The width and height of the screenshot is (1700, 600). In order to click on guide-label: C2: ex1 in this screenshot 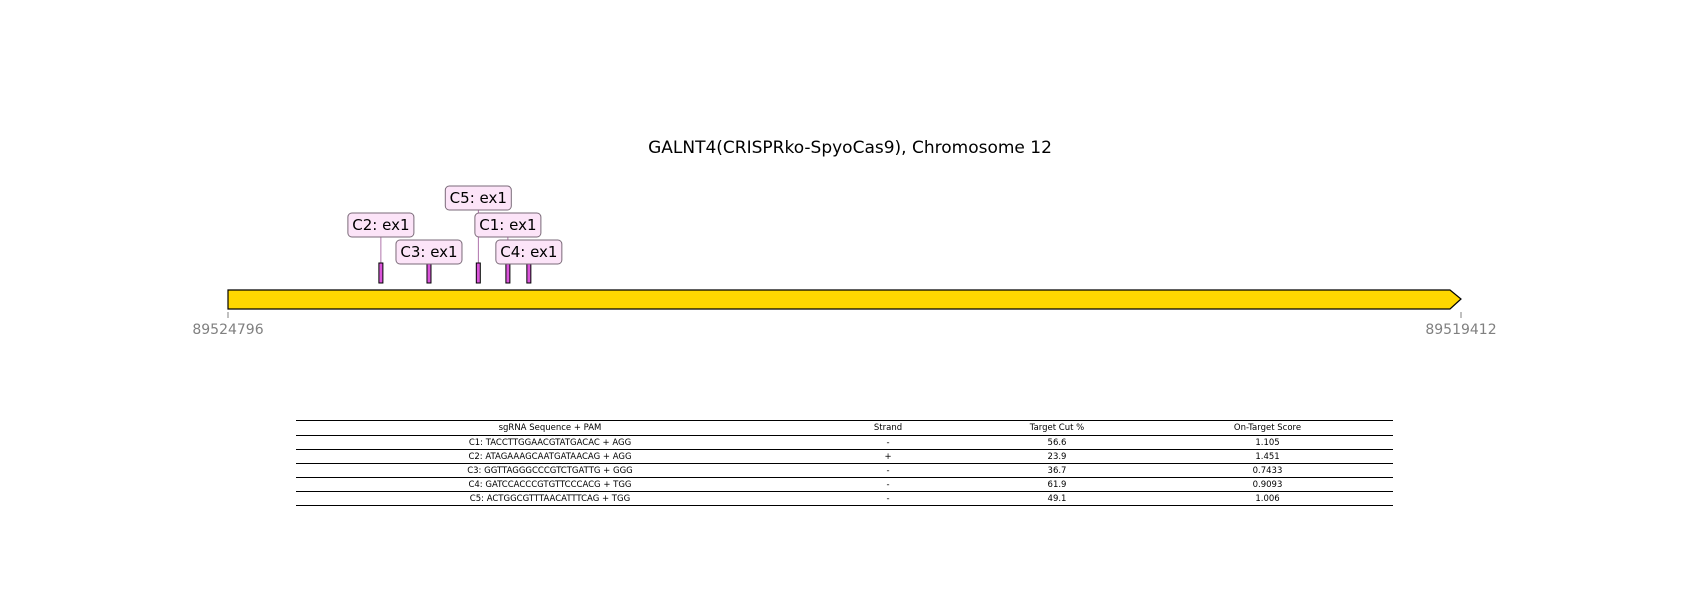, I will do `click(380, 225)`.